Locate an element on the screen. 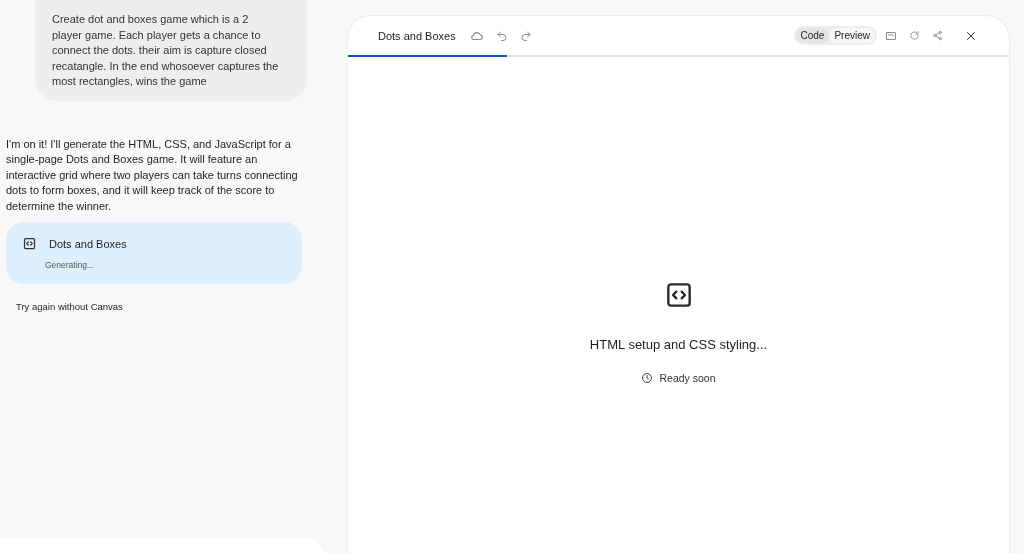 This screenshot has width=1024, height=553. user-message: Create dot and boxes game which is a 2 player game. Each player gets a chance to connect the dots. their aim is capture closed recatangle. In the end whosoever captures the most rectangles, wins the game is located at coordinates (171, 50).